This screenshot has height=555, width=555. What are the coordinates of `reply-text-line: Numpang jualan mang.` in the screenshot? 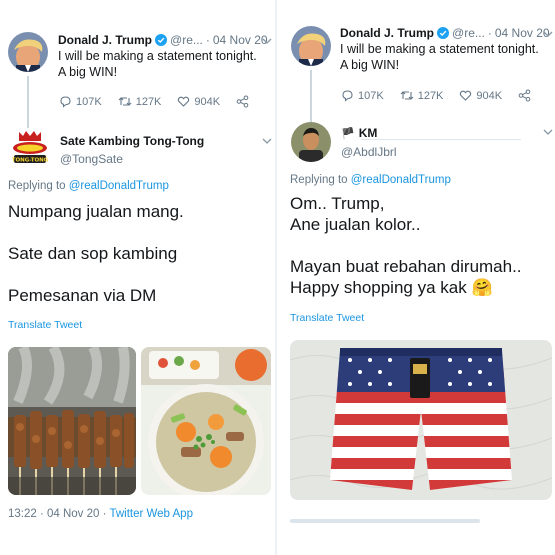 It's located at (96, 211).